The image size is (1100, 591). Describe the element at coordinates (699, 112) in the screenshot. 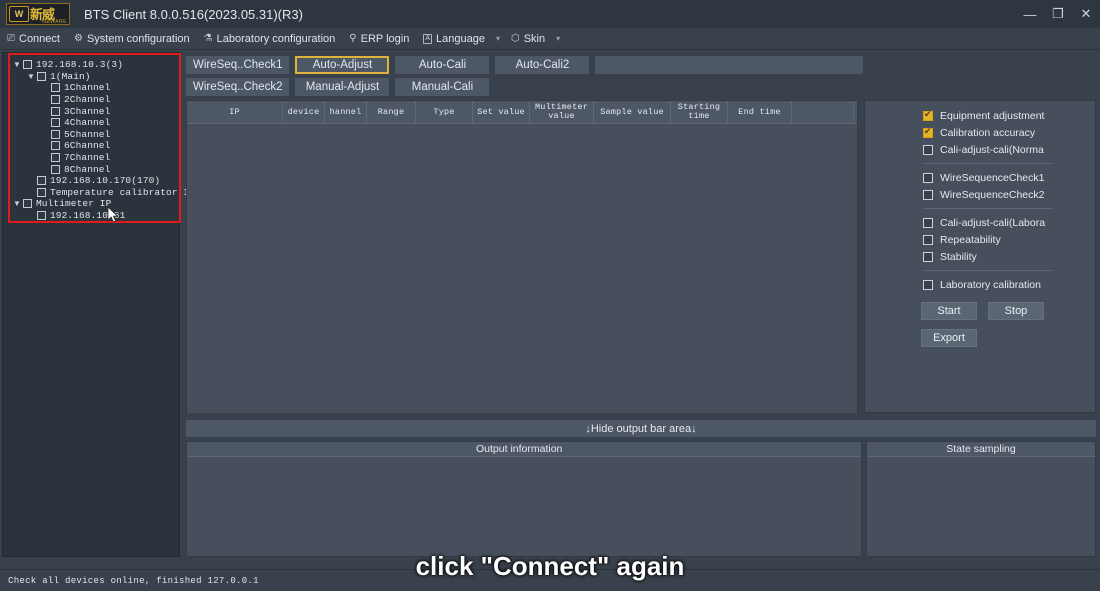

I see `table-header-cell: Starting time` at that location.